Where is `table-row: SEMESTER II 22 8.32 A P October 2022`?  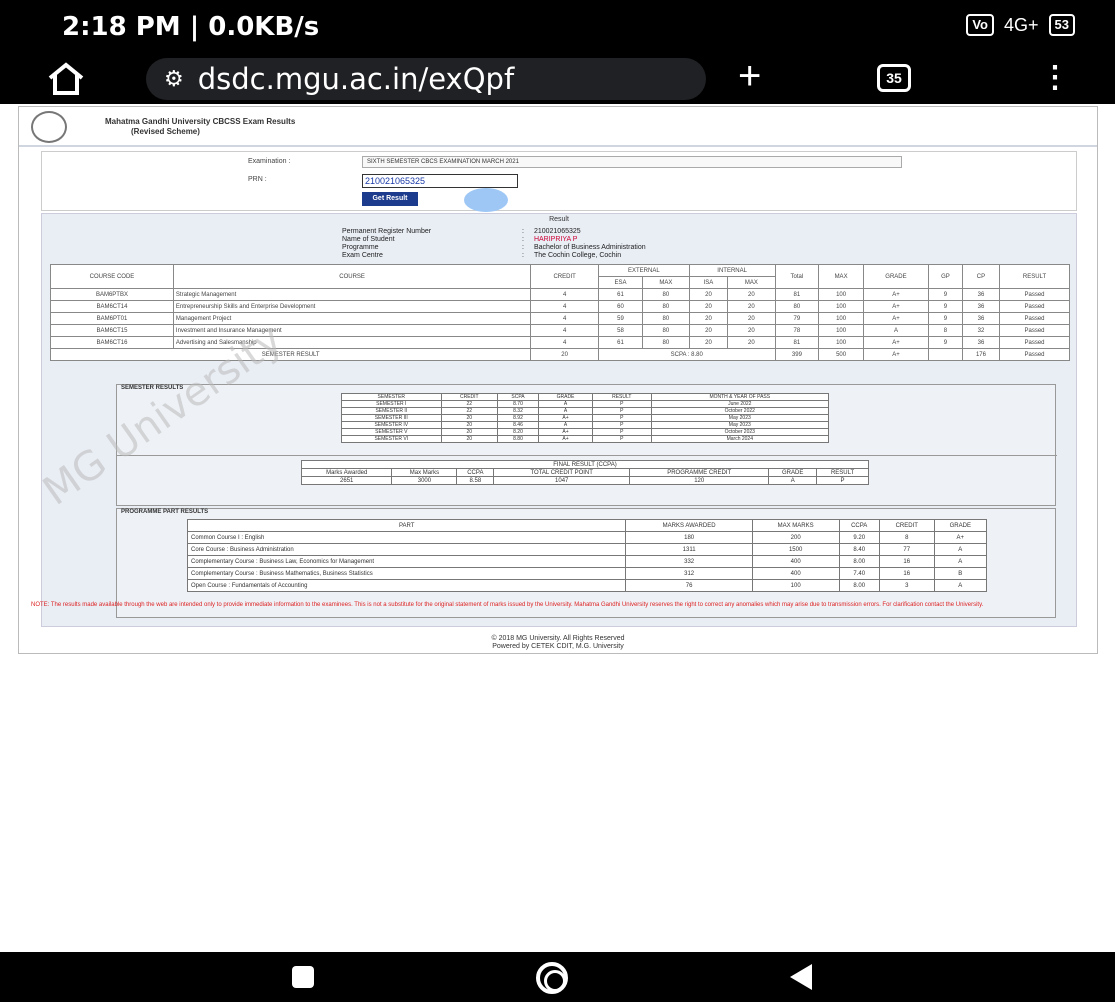 table-row: SEMESTER II 22 8.32 A P October 2022 is located at coordinates (585, 411).